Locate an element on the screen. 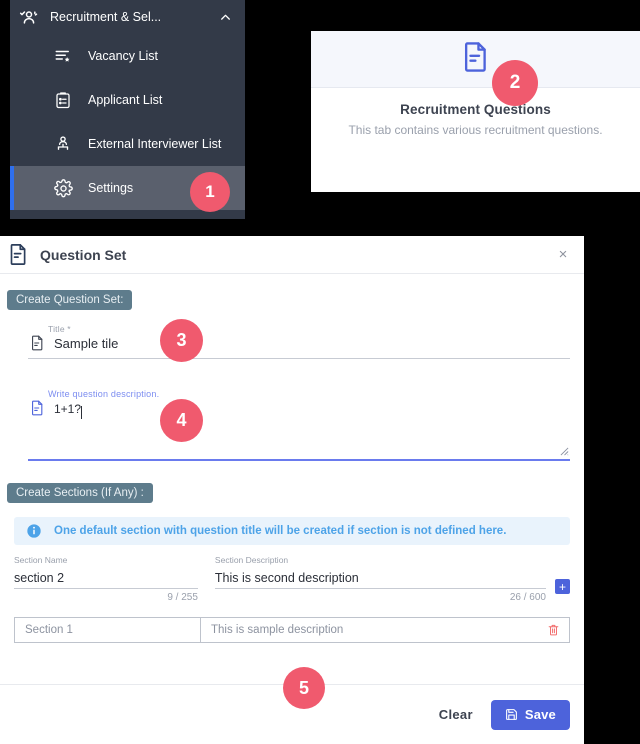 The width and height of the screenshot is (640, 744). title-field-label: Title * is located at coordinates (59, 329).